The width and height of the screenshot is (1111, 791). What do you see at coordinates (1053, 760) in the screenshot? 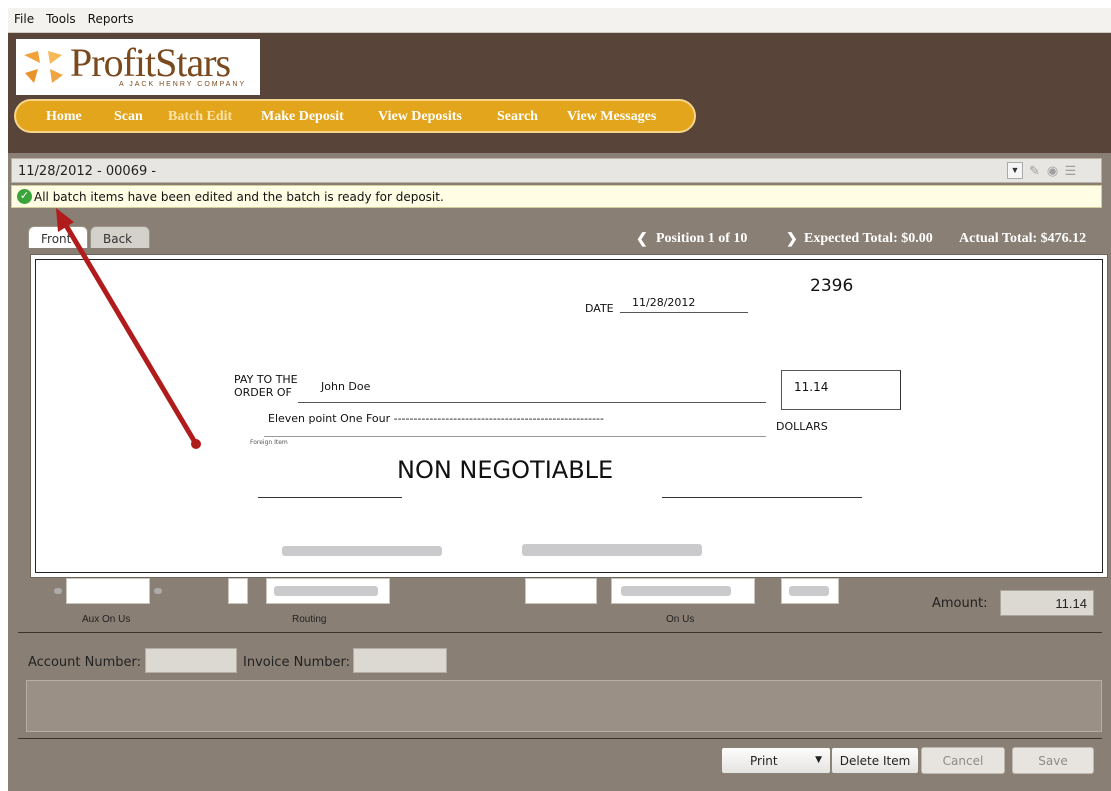
I see `save-button: Save` at bounding box center [1053, 760].